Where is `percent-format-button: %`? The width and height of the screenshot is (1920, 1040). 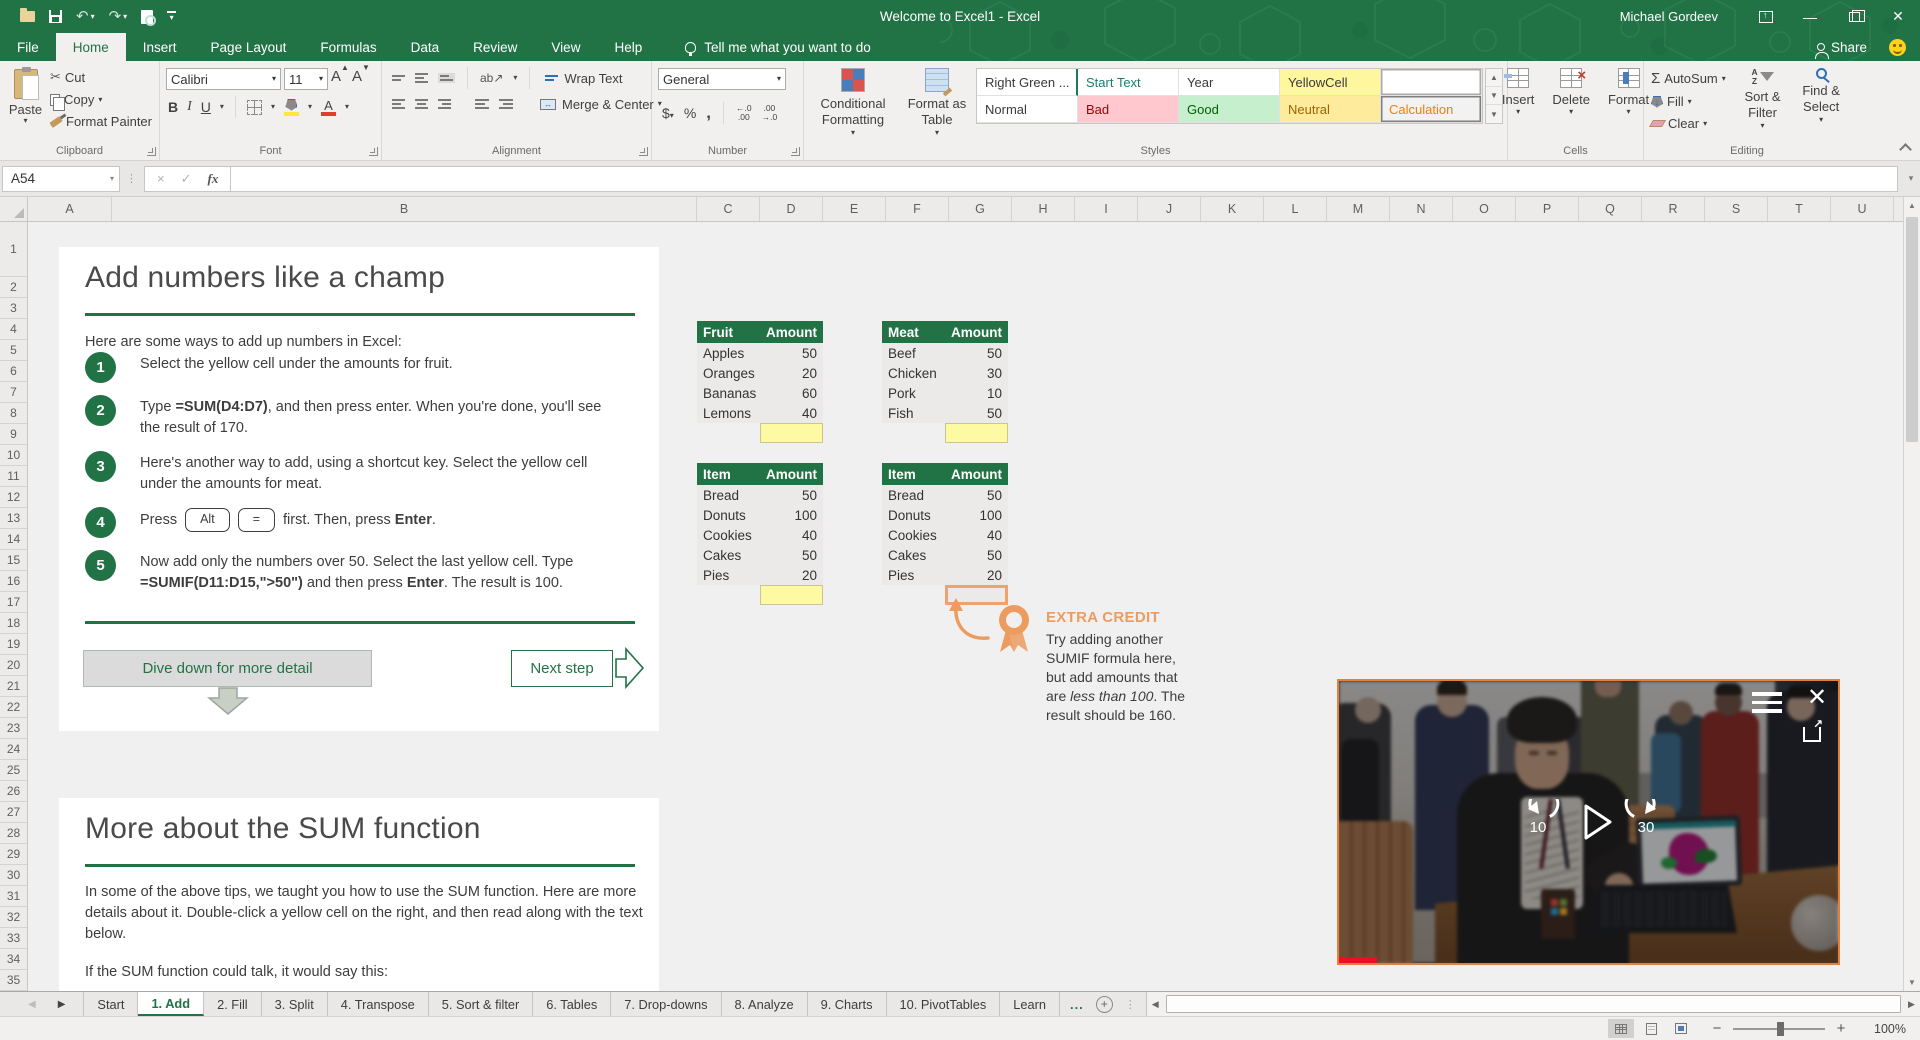 percent-format-button: % is located at coordinates (690, 113).